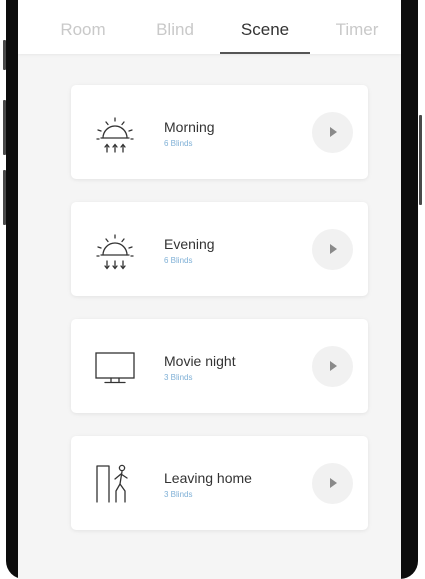 The width and height of the screenshot is (425, 579). What do you see at coordinates (112, 483) in the screenshot?
I see `leaving-home-icon` at bounding box center [112, 483].